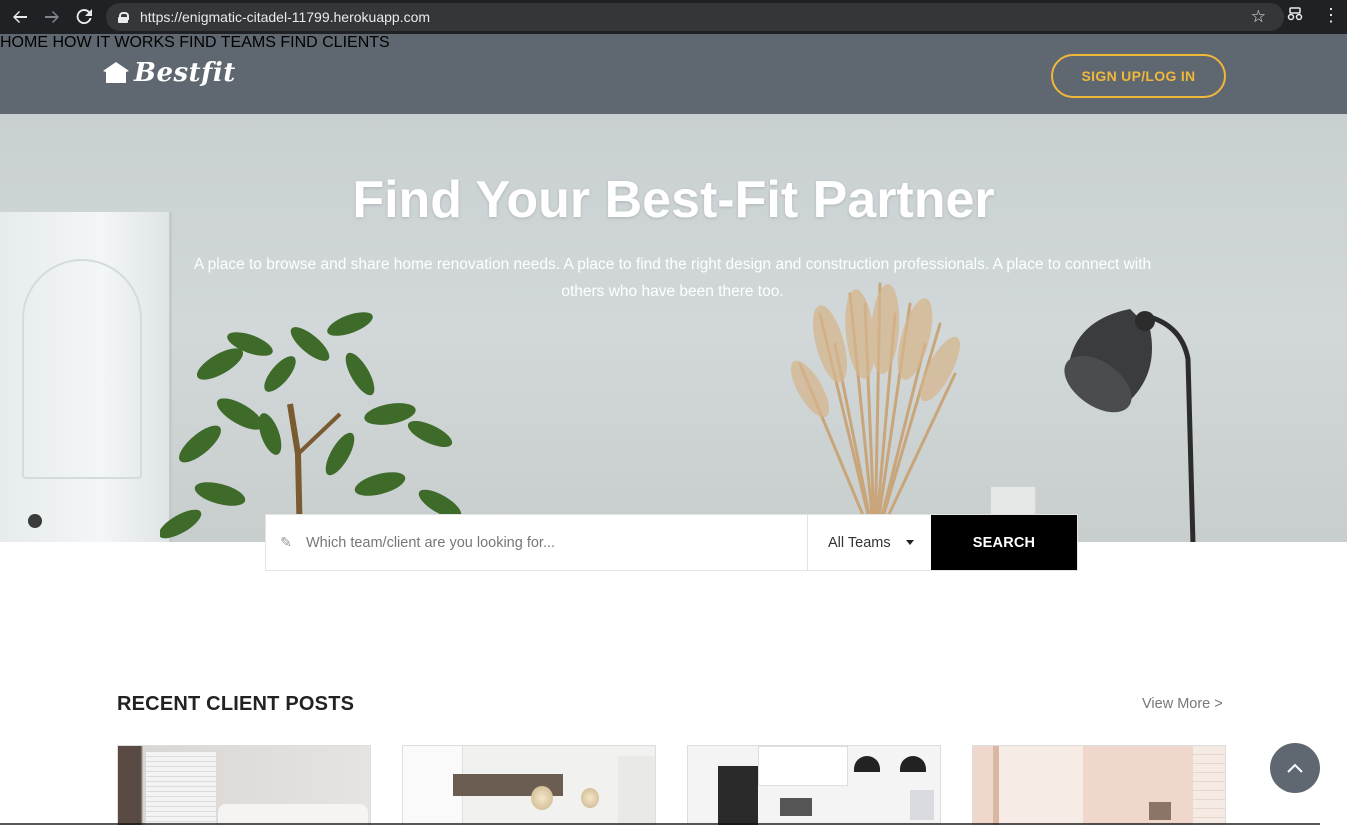  Describe the element at coordinates (636, 790) in the screenshot. I see `post-card-2-shelves` at that location.